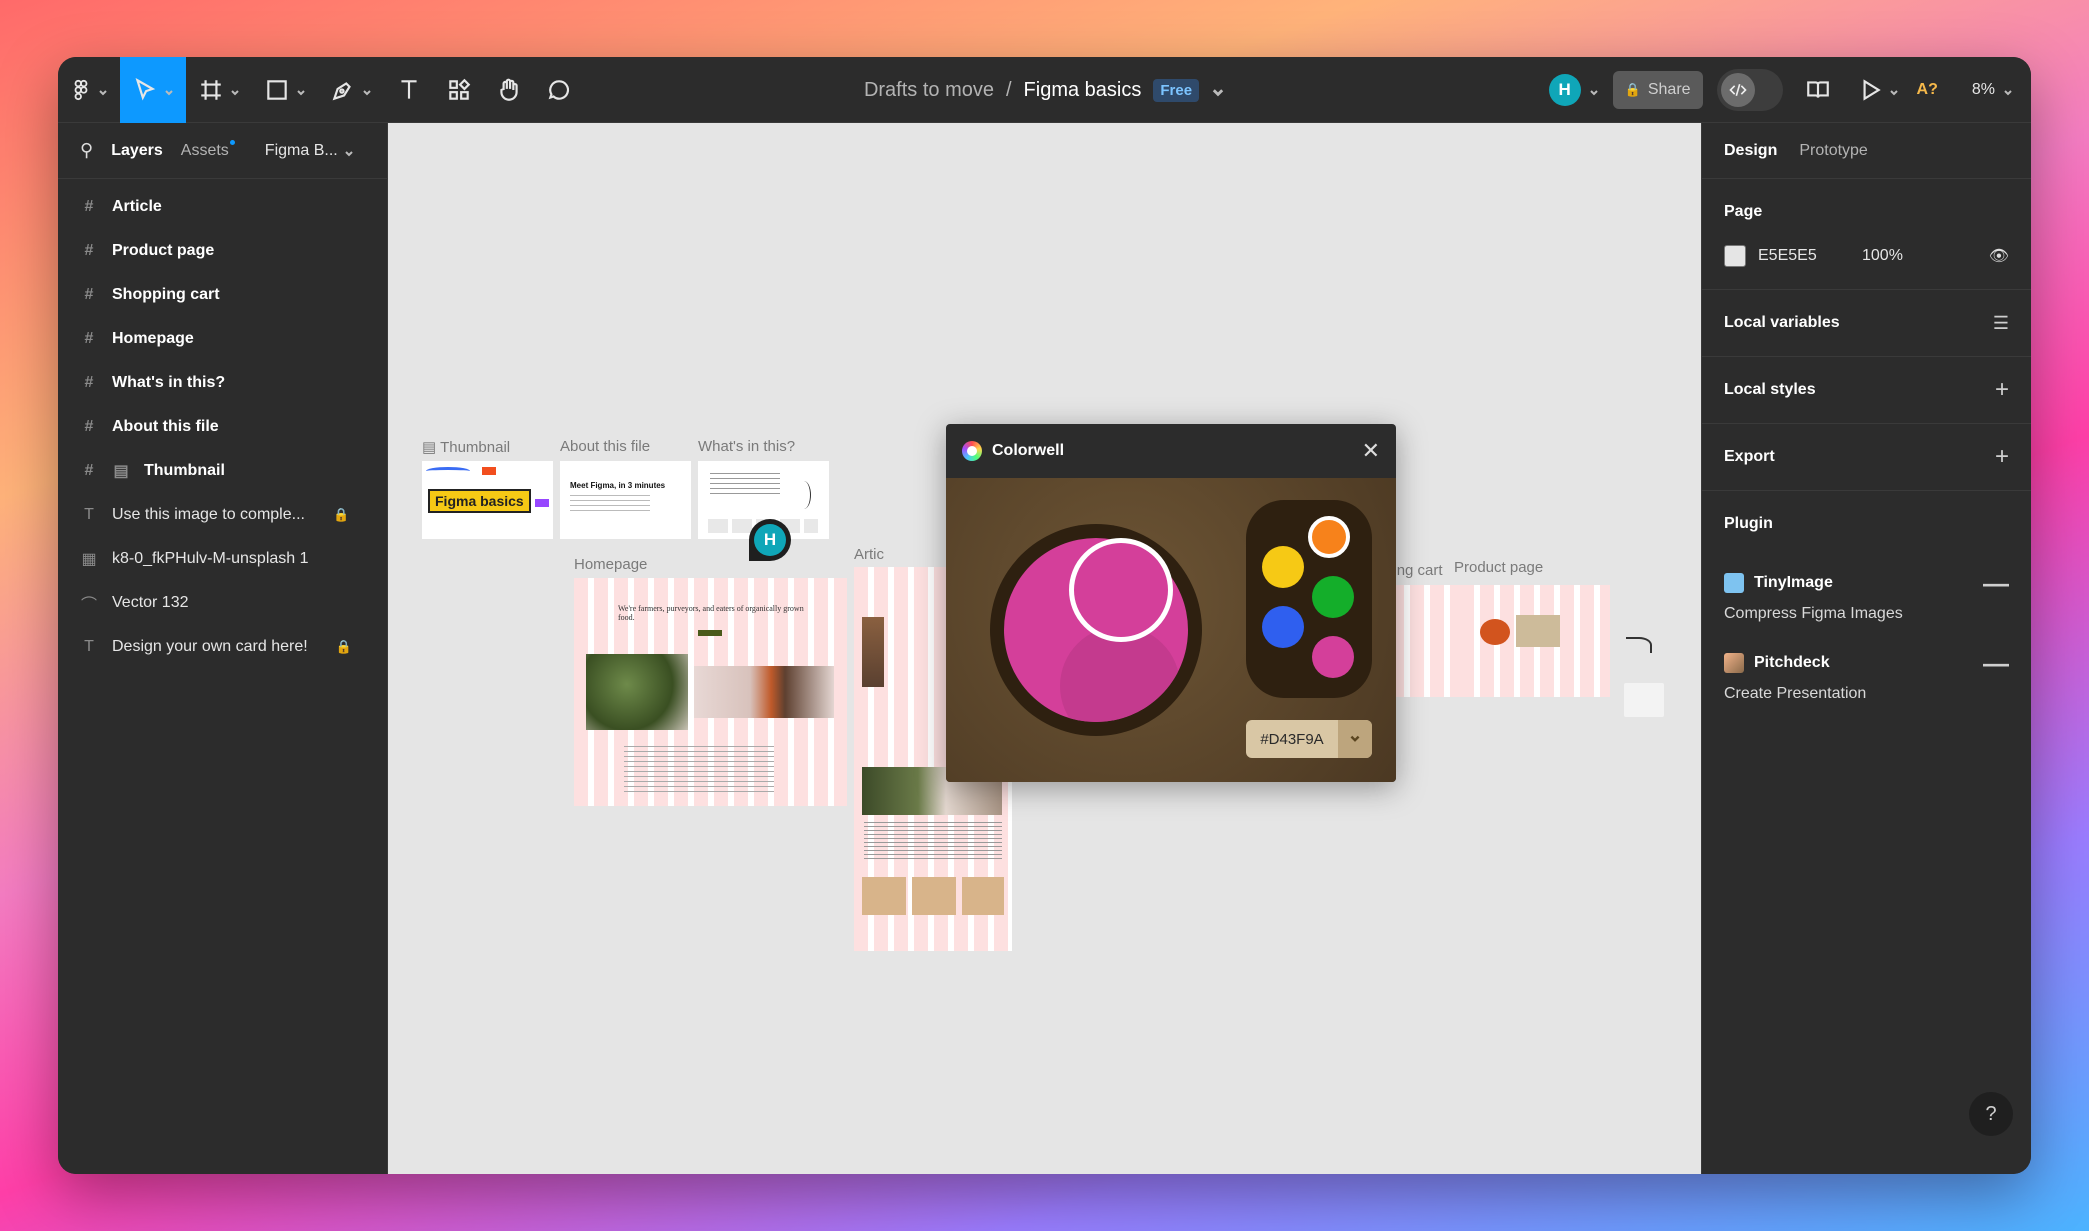  What do you see at coordinates (1329, 537) in the screenshot?
I see `palette-color-orange` at bounding box center [1329, 537].